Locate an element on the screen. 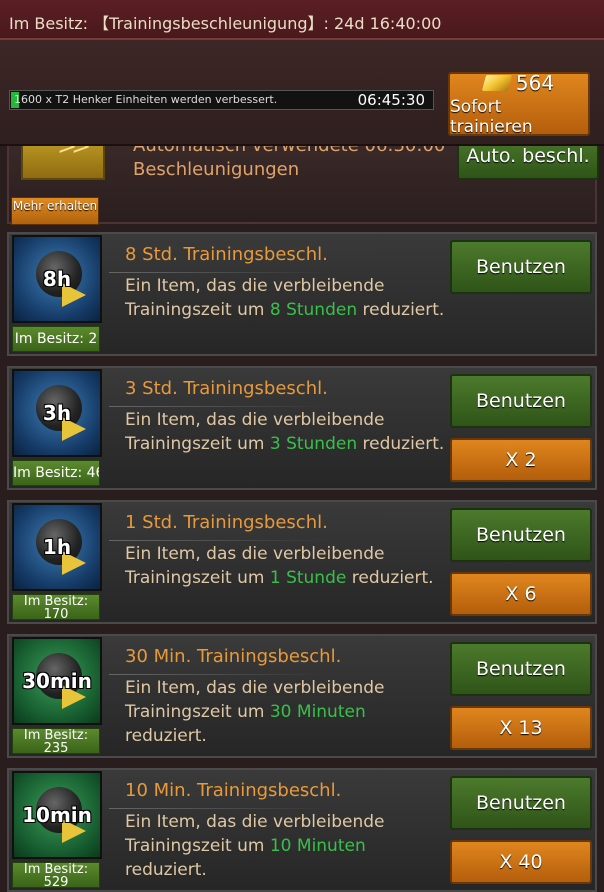  instant-train-button: 564 Sofort trainieren is located at coordinates (519, 104).